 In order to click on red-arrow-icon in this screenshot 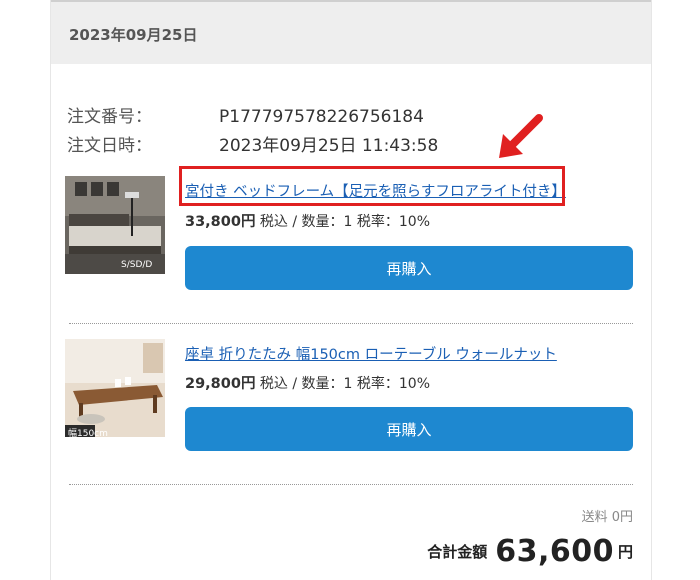, I will do `click(521, 136)`.